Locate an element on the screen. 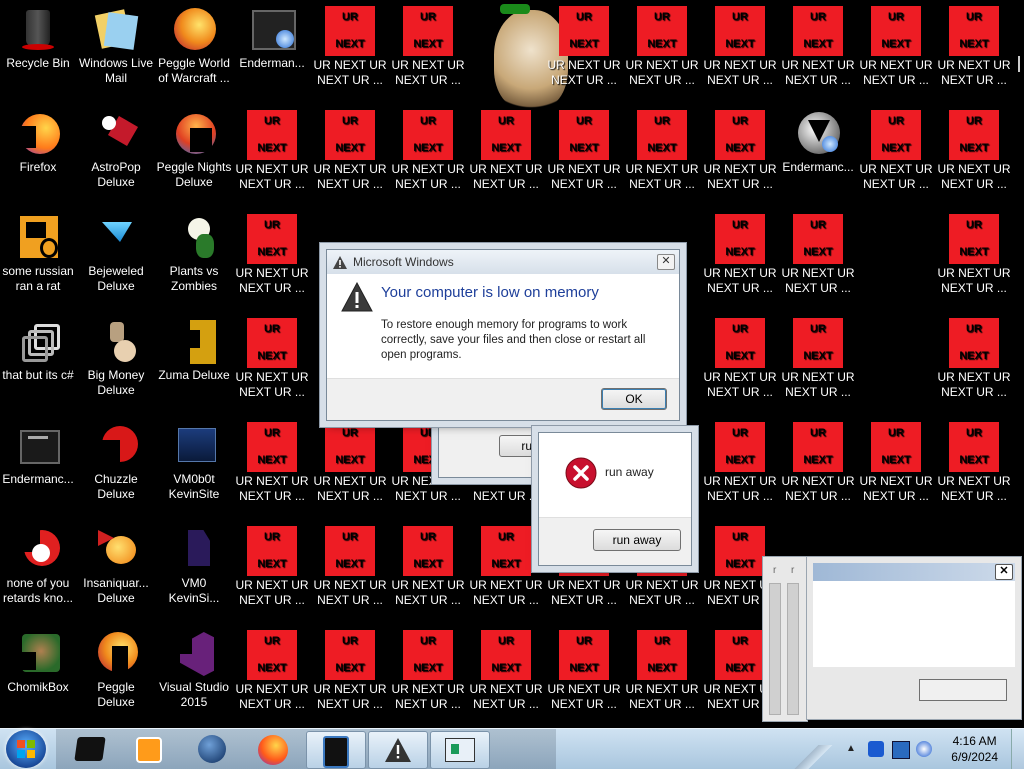 The width and height of the screenshot is (1024, 769). show-desktop-button is located at coordinates (1017, 749).